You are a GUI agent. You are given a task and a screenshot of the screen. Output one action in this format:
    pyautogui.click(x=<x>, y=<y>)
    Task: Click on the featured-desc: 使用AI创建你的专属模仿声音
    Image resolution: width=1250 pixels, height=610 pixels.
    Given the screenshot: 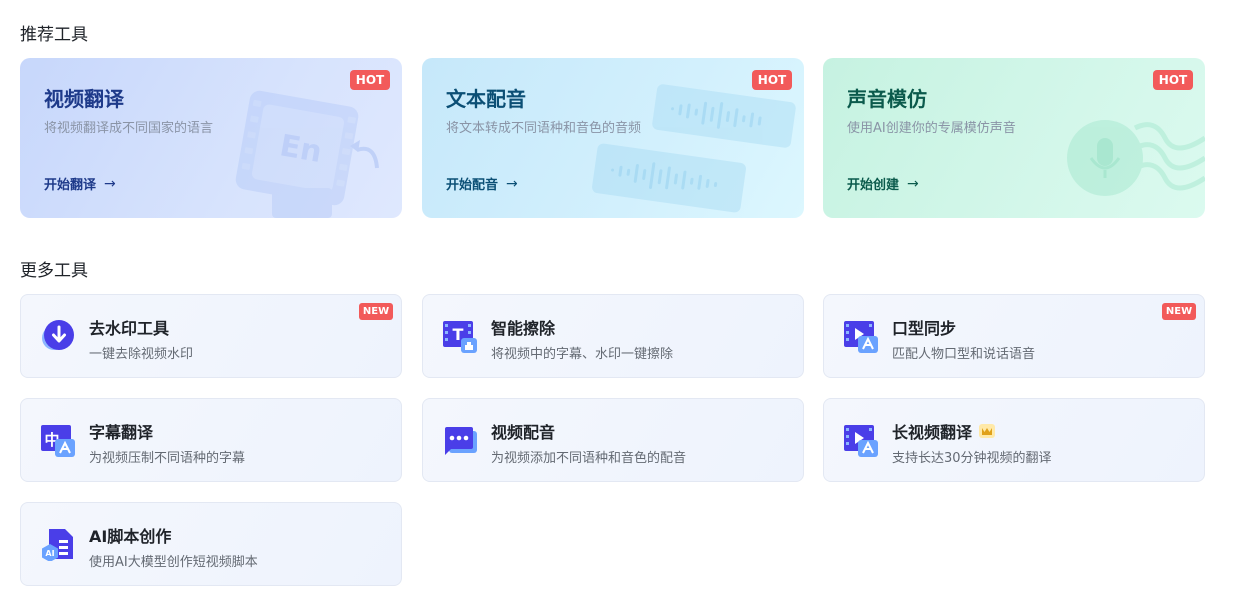 What is the action you would take?
    pyautogui.click(x=931, y=128)
    